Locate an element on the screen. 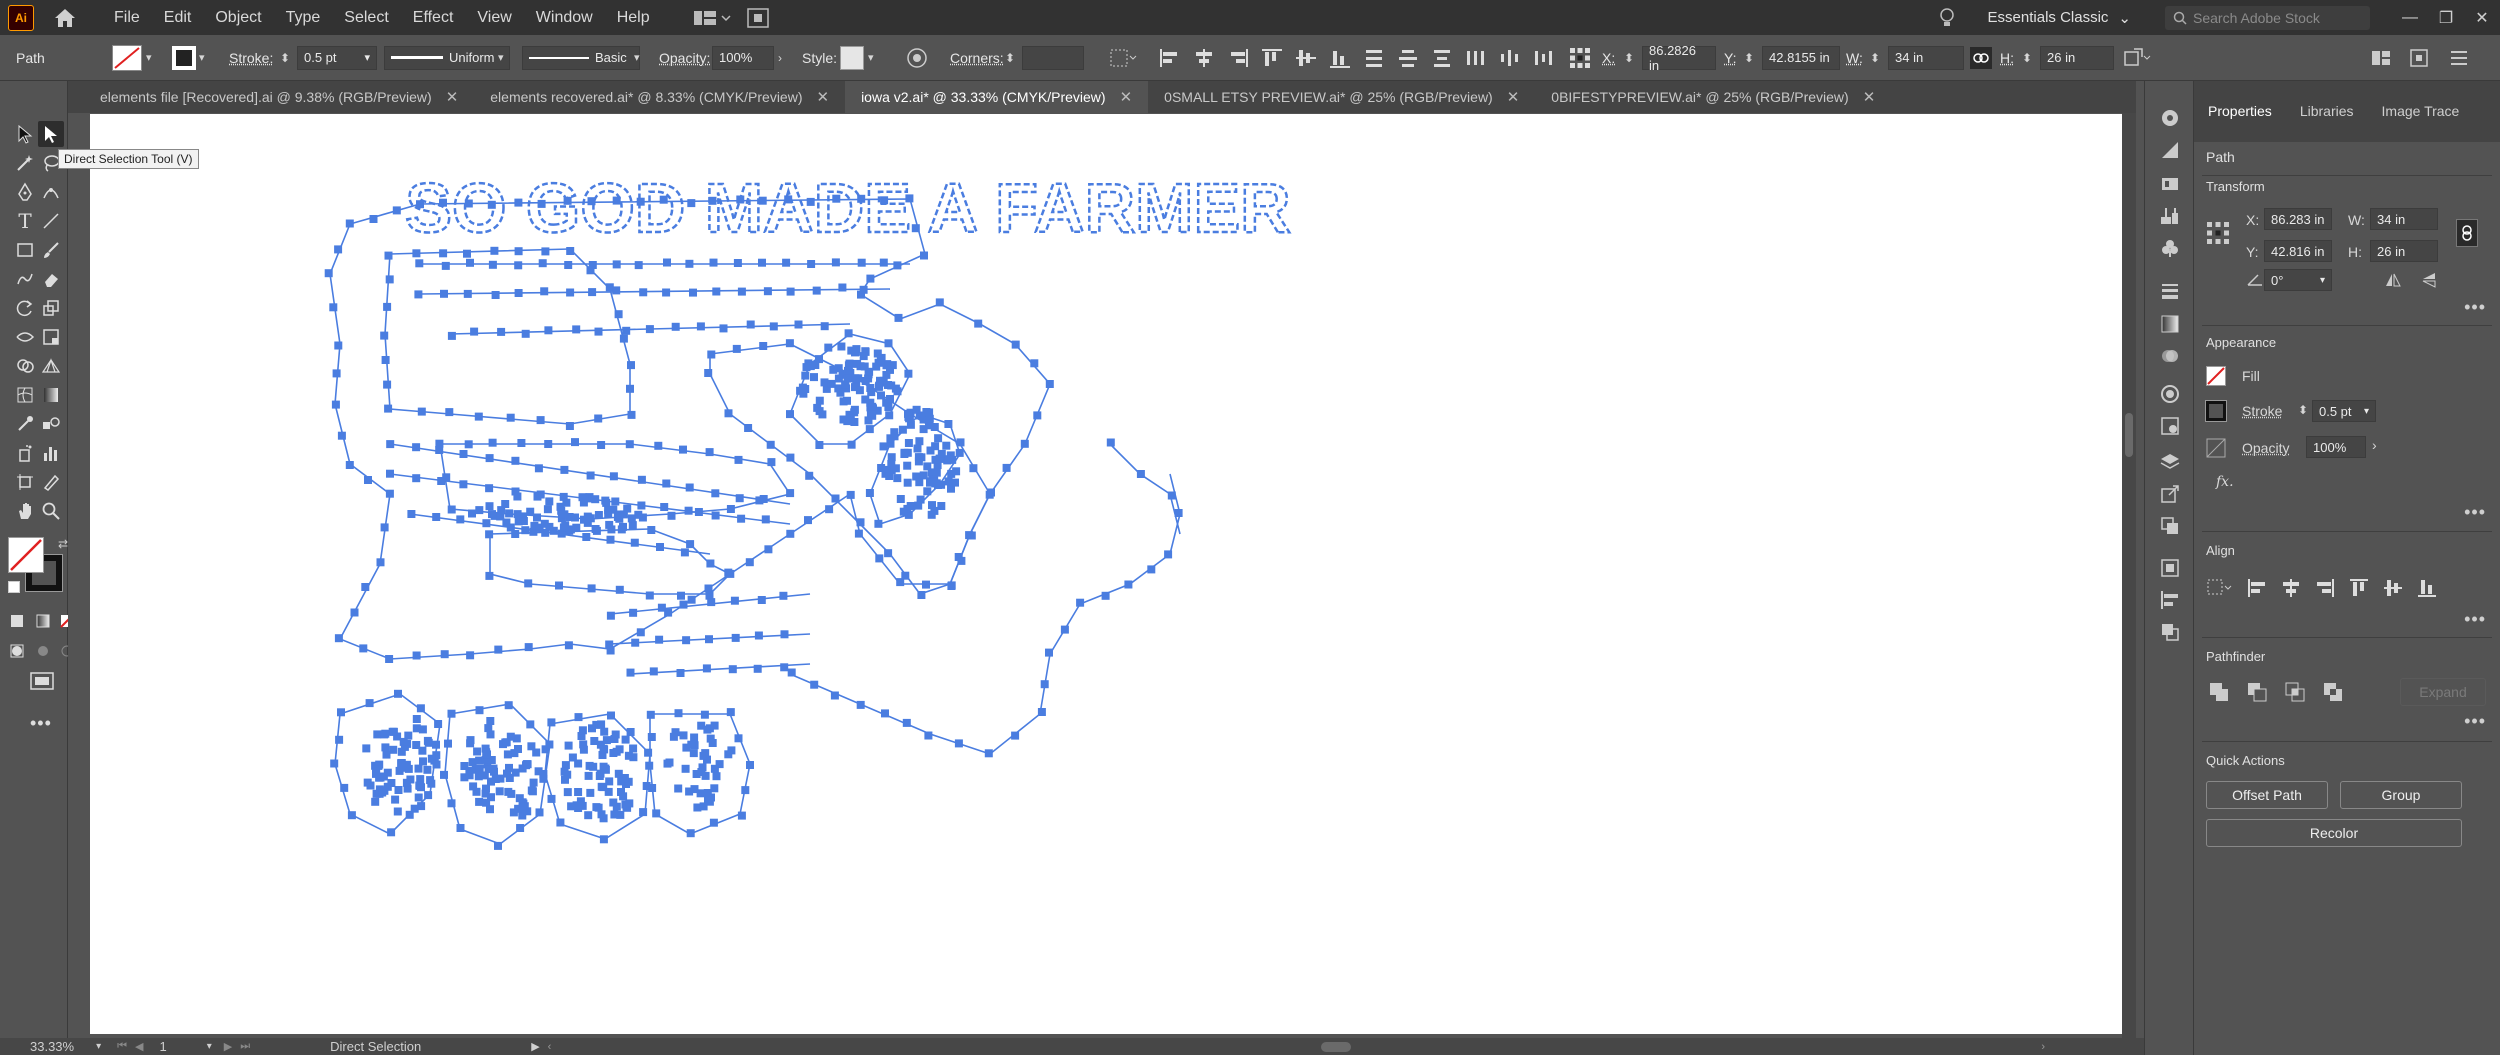 This screenshot has height=1055, width=2500. artboard-number: 1 is located at coordinates (163, 1046).